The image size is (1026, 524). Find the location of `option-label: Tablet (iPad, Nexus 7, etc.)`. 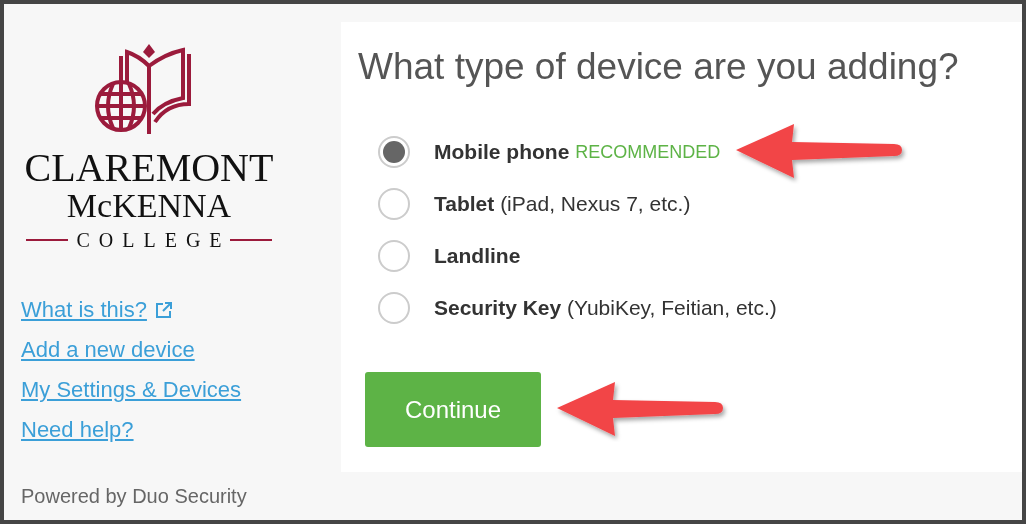

option-label: Tablet (iPad, Nexus 7, etc.) is located at coordinates (562, 204).